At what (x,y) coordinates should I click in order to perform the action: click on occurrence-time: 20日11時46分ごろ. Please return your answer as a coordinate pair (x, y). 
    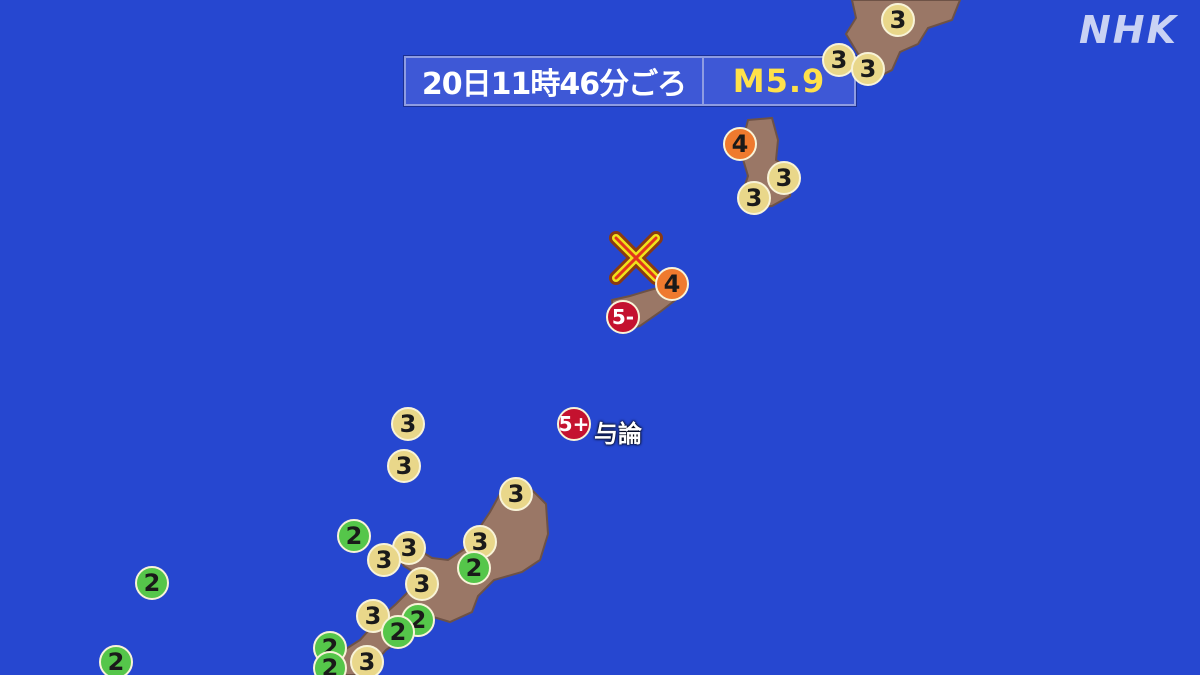
    Looking at the image, I should click on (555, 81).